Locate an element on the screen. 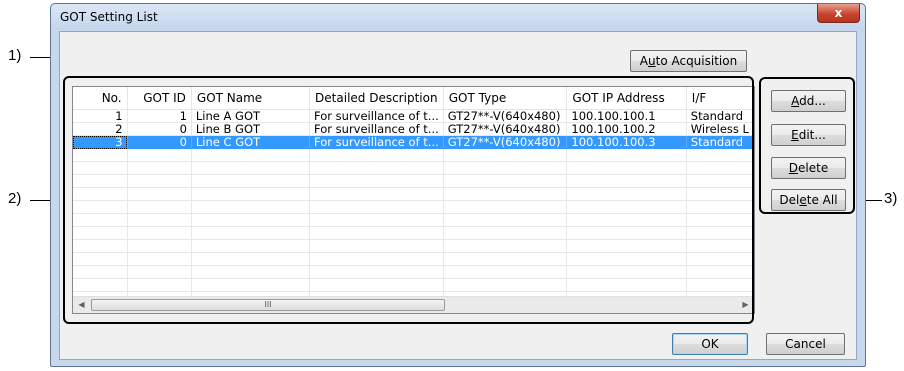 The image size is (904, 371). ok-button: OK is located at coordinates (710, 344).